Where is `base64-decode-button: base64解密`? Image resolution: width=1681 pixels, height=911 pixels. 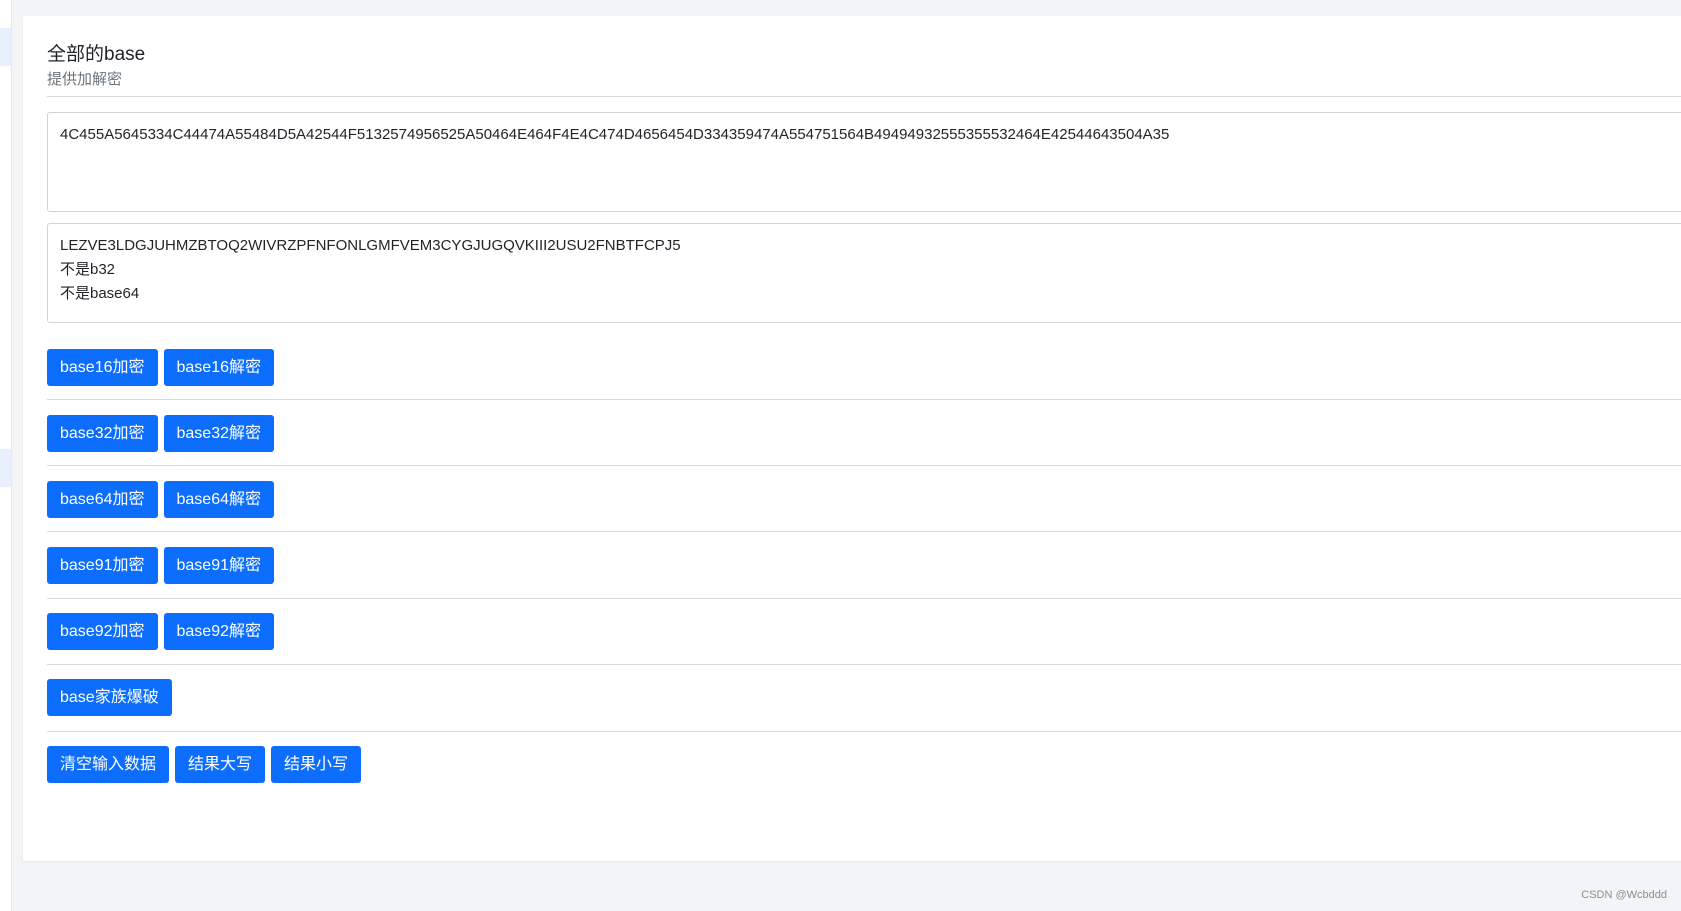
base64-decode-button: base64解密 is located at coordinates (218, 499).